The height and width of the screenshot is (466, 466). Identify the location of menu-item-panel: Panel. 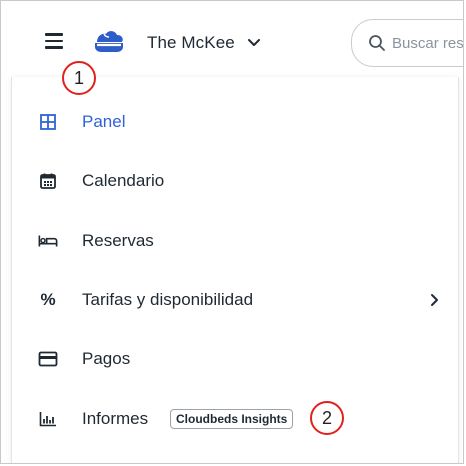
(235, 122).